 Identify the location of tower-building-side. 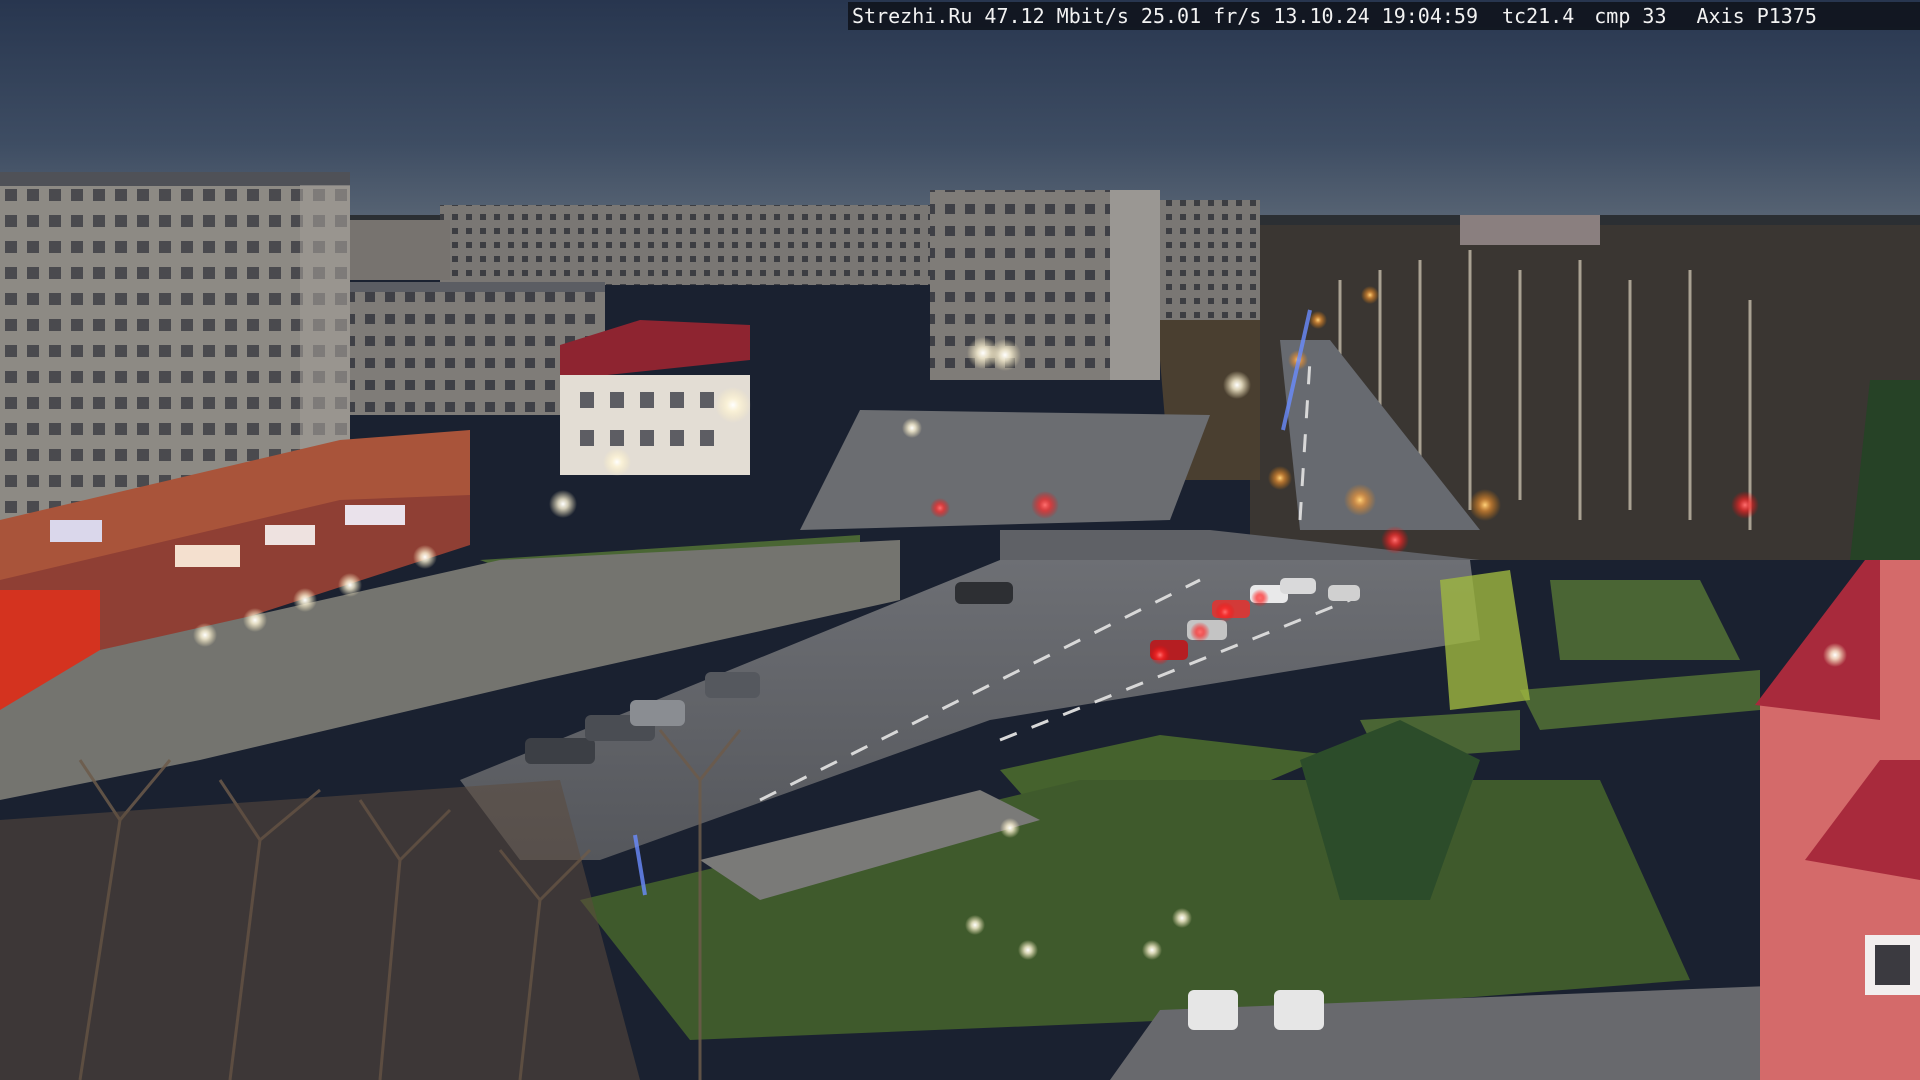
(1135, 285).